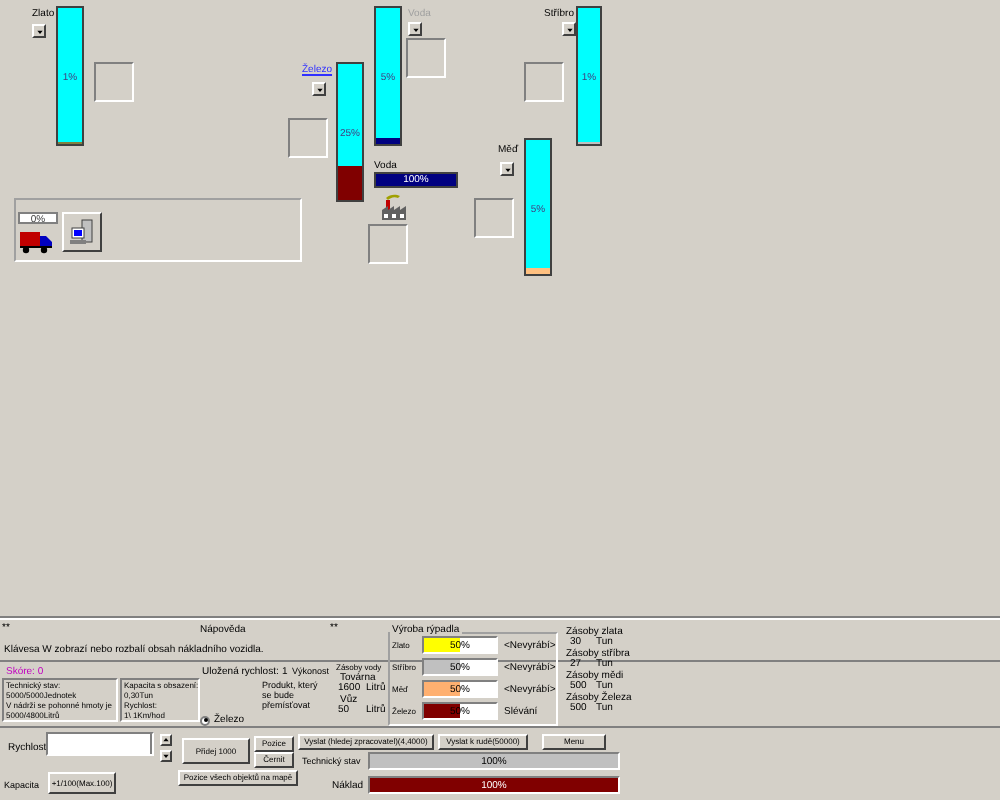 The height and width of the screenshot is (800, 1000). I want to click on up-arrow-icon, so click(166, 740).